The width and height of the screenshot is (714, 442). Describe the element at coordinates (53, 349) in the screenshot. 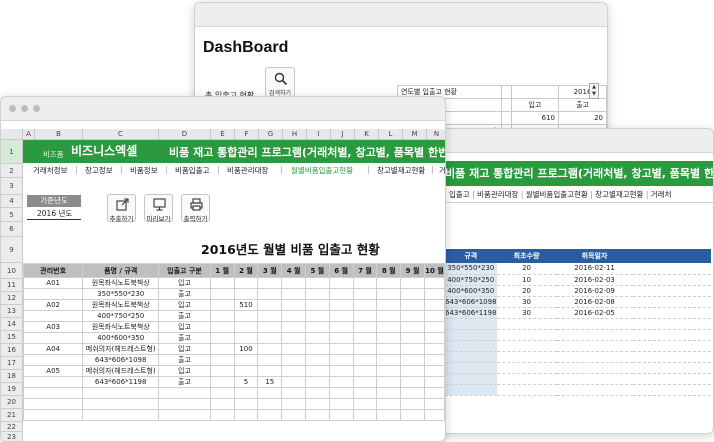

I see `table-cell: A04` at that location.